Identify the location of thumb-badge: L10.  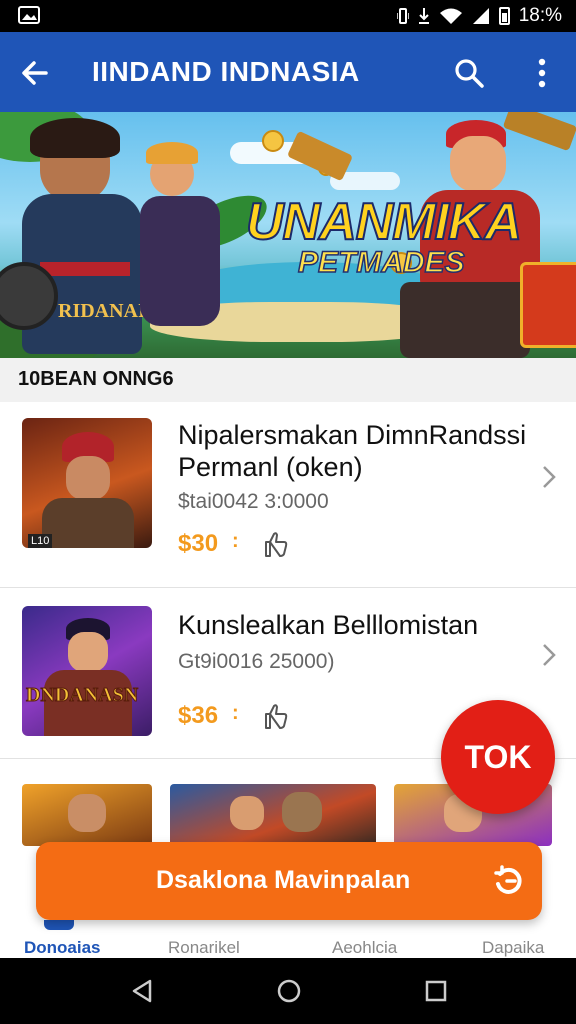
(40, 541).